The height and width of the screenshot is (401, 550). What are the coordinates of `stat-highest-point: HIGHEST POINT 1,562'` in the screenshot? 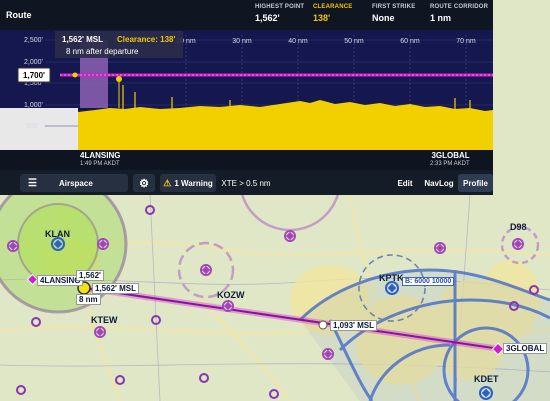 It's located at (279, 13).